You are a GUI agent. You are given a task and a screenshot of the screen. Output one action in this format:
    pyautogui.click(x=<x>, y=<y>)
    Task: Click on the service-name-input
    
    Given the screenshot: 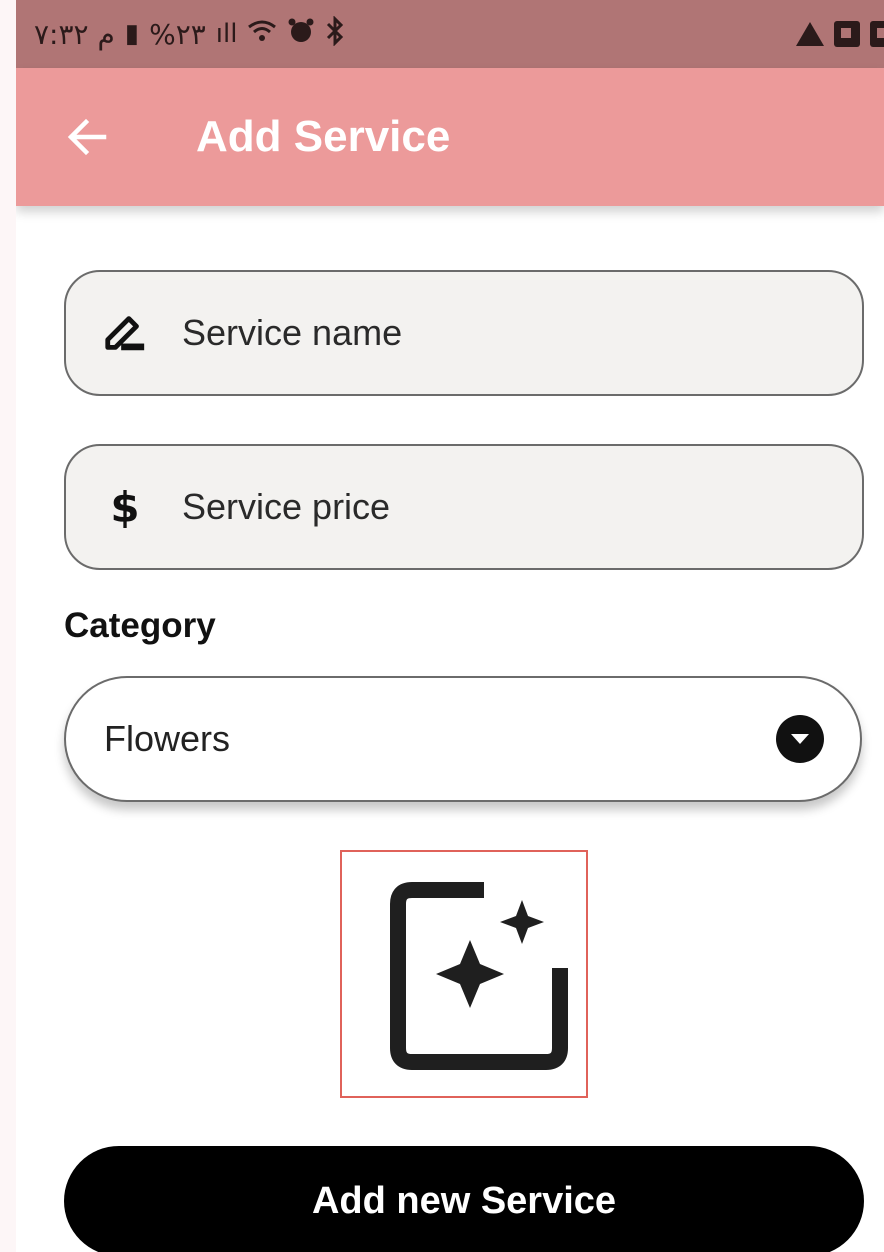 What is the action you would take?
    pyautogui.click(x=482, y=333)
    